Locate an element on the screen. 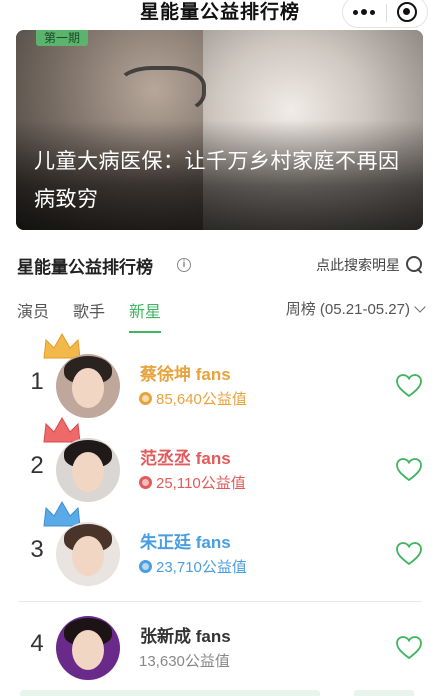  search-icon is located at coordinates (415, 265).